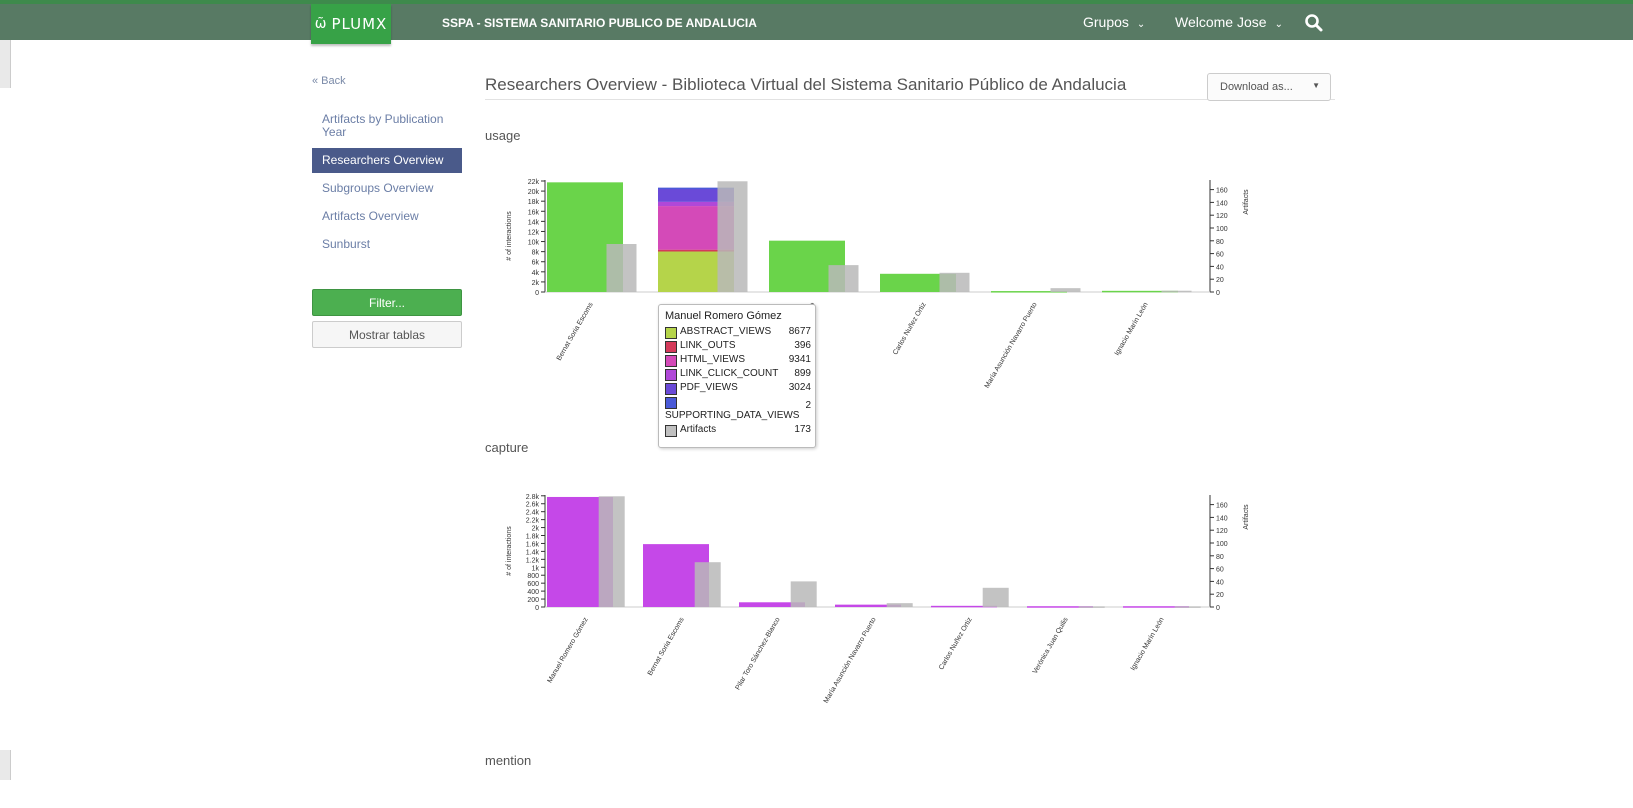 The width and height of the screenshot is (1633, 808). Describe the element at coordinates (387, 334) in the screenshot. I see `show-tables-button: Mostrar tablas` at that location.